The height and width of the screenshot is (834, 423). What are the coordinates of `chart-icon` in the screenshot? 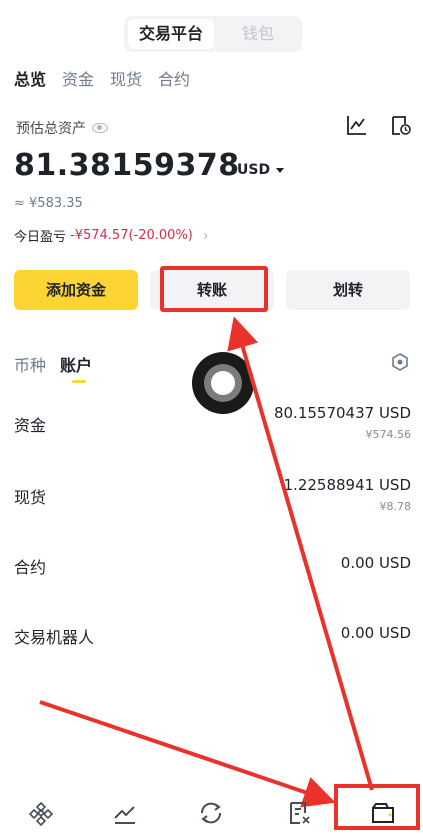 It's located at (357, 125).